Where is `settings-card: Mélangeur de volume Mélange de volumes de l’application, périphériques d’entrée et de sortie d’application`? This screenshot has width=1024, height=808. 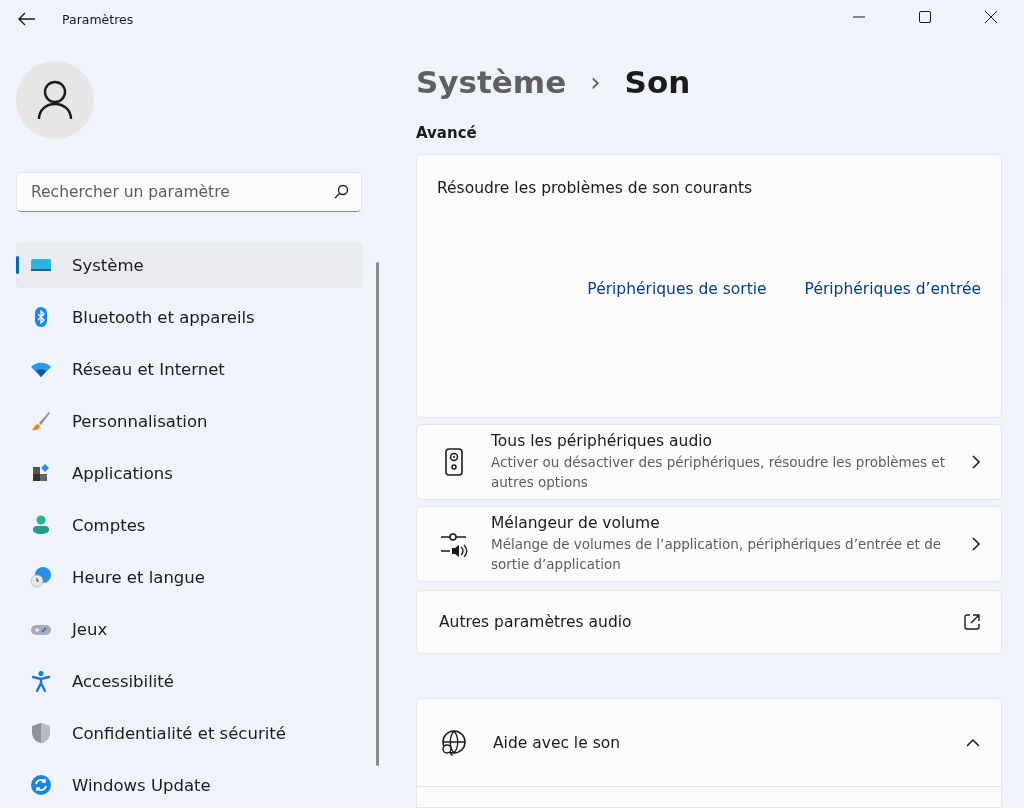 settings-card: Mélangeur de volume Mélange de volumes de l’application, périphériques d’entrée et de sortie d’application is located at coordinates (709, 543).